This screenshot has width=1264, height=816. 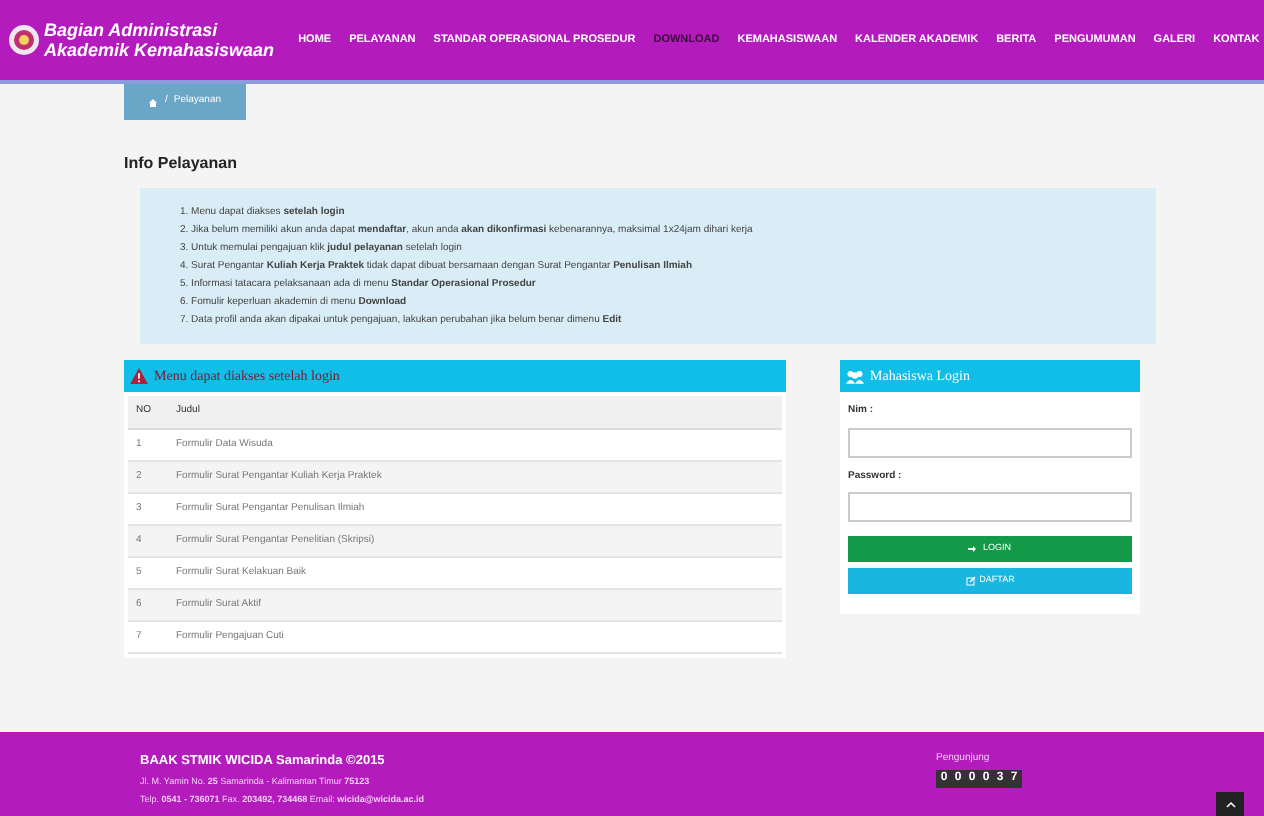 I want to click on caret-up-icon, so click(x=1230, y=804).